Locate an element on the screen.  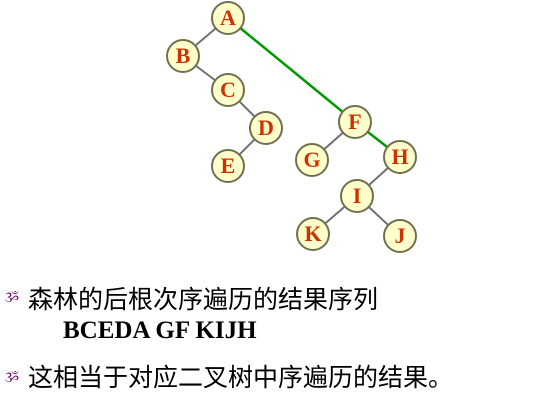
node-label: D is located at coordinates (266, 127).